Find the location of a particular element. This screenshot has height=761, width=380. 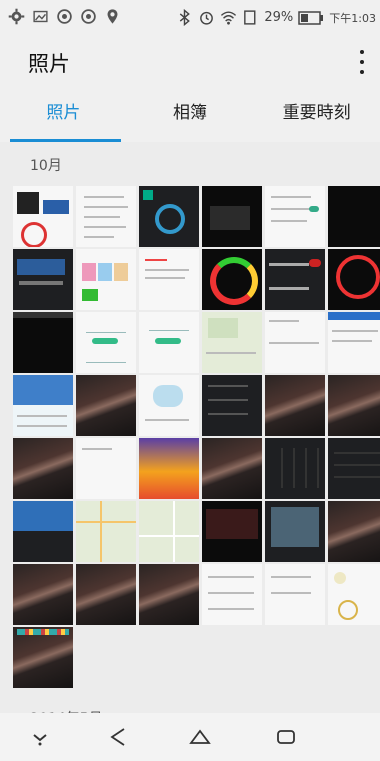

more-options-icon is located at coordinates (362, 62).